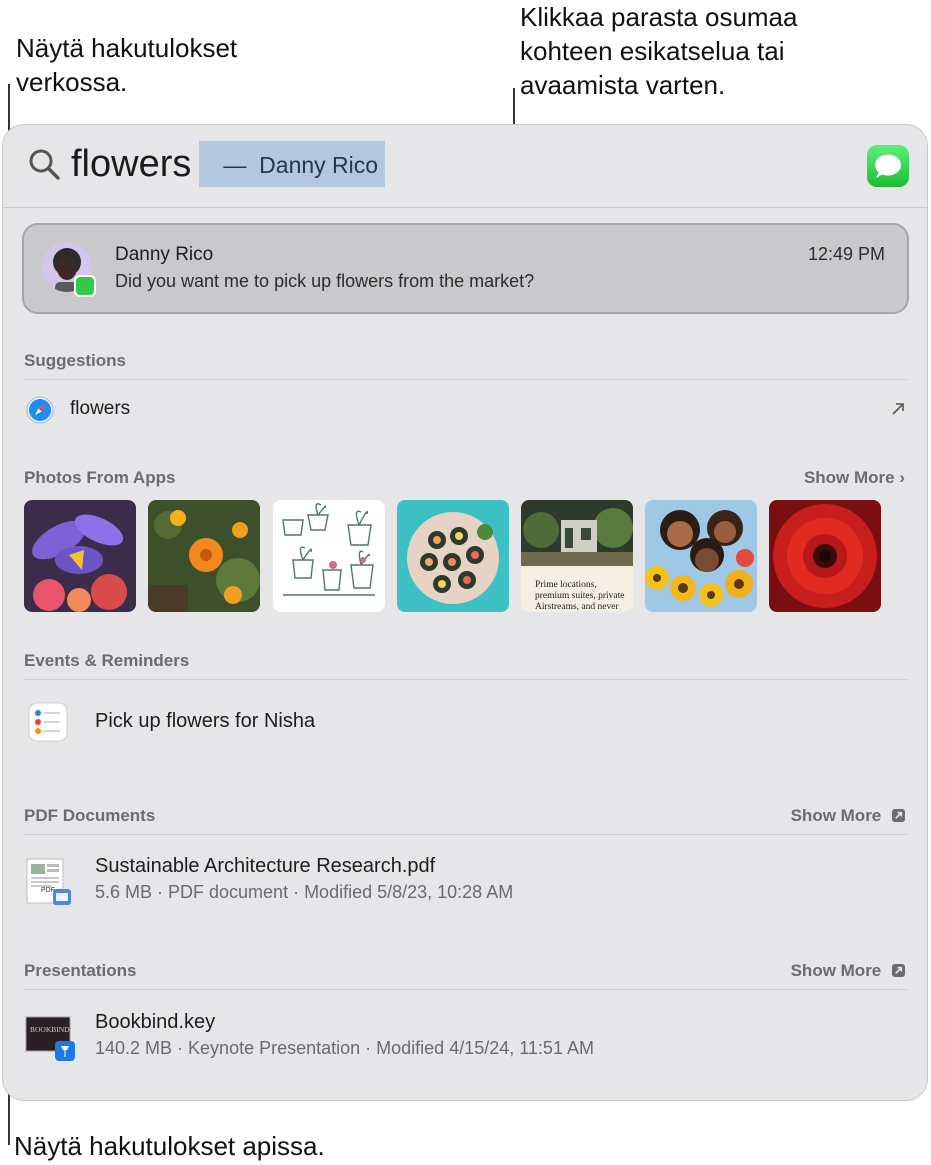 The width and height of the screenshot is (931, 1165). Describe the element at coordinates (846, 254) in the screenshot. I see `top-hit-time: 12:49 PM` at that location.